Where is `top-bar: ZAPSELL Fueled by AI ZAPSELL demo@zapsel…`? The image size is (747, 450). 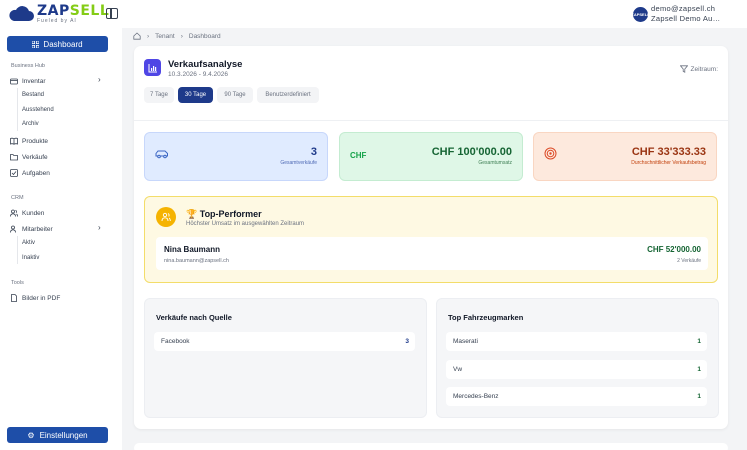
top-bar: ZAPSELL Fueled by AI ZAPSELL demo@zapsel… is located at coordinates (373, 14).